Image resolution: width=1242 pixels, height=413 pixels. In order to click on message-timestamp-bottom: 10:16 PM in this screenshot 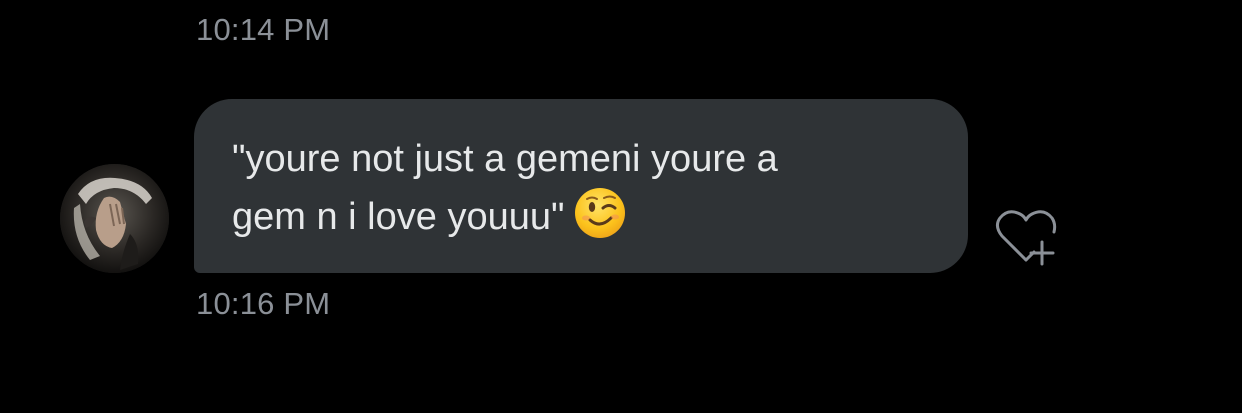, I will do `click(263, 303)`.